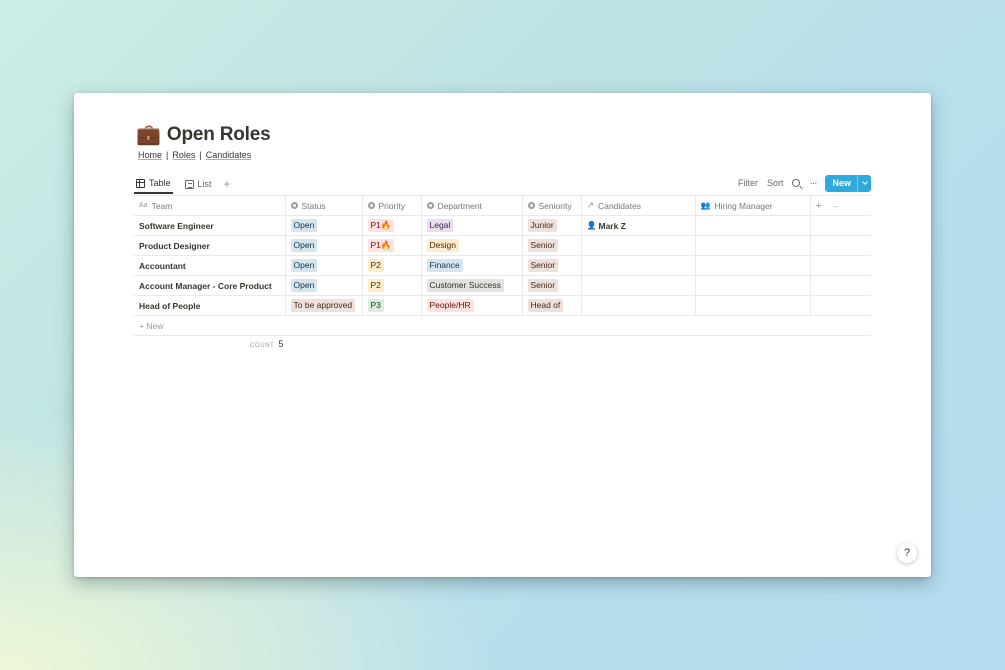  I want to click on new-dropdown-button, so click(864, 183).